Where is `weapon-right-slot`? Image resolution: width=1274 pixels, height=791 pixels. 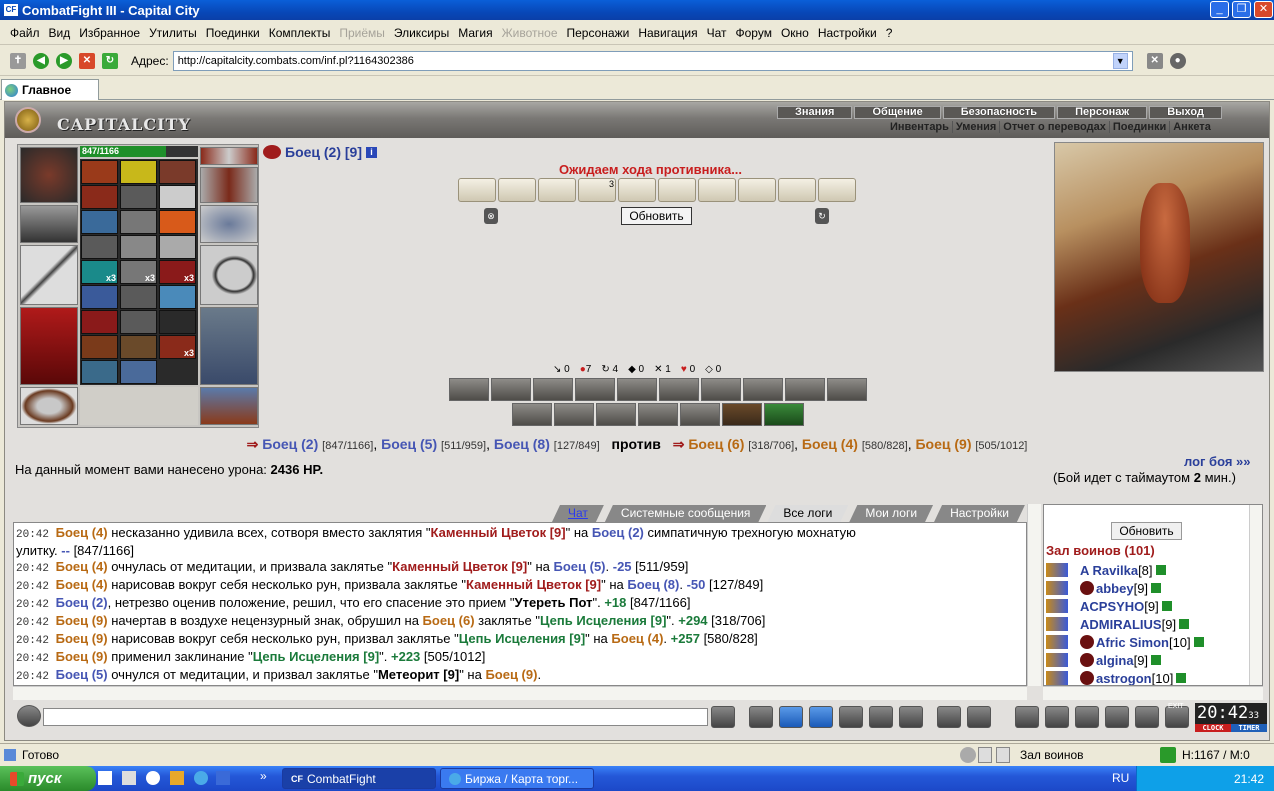
weapon-right-slot is located at coordinates (229, 275).